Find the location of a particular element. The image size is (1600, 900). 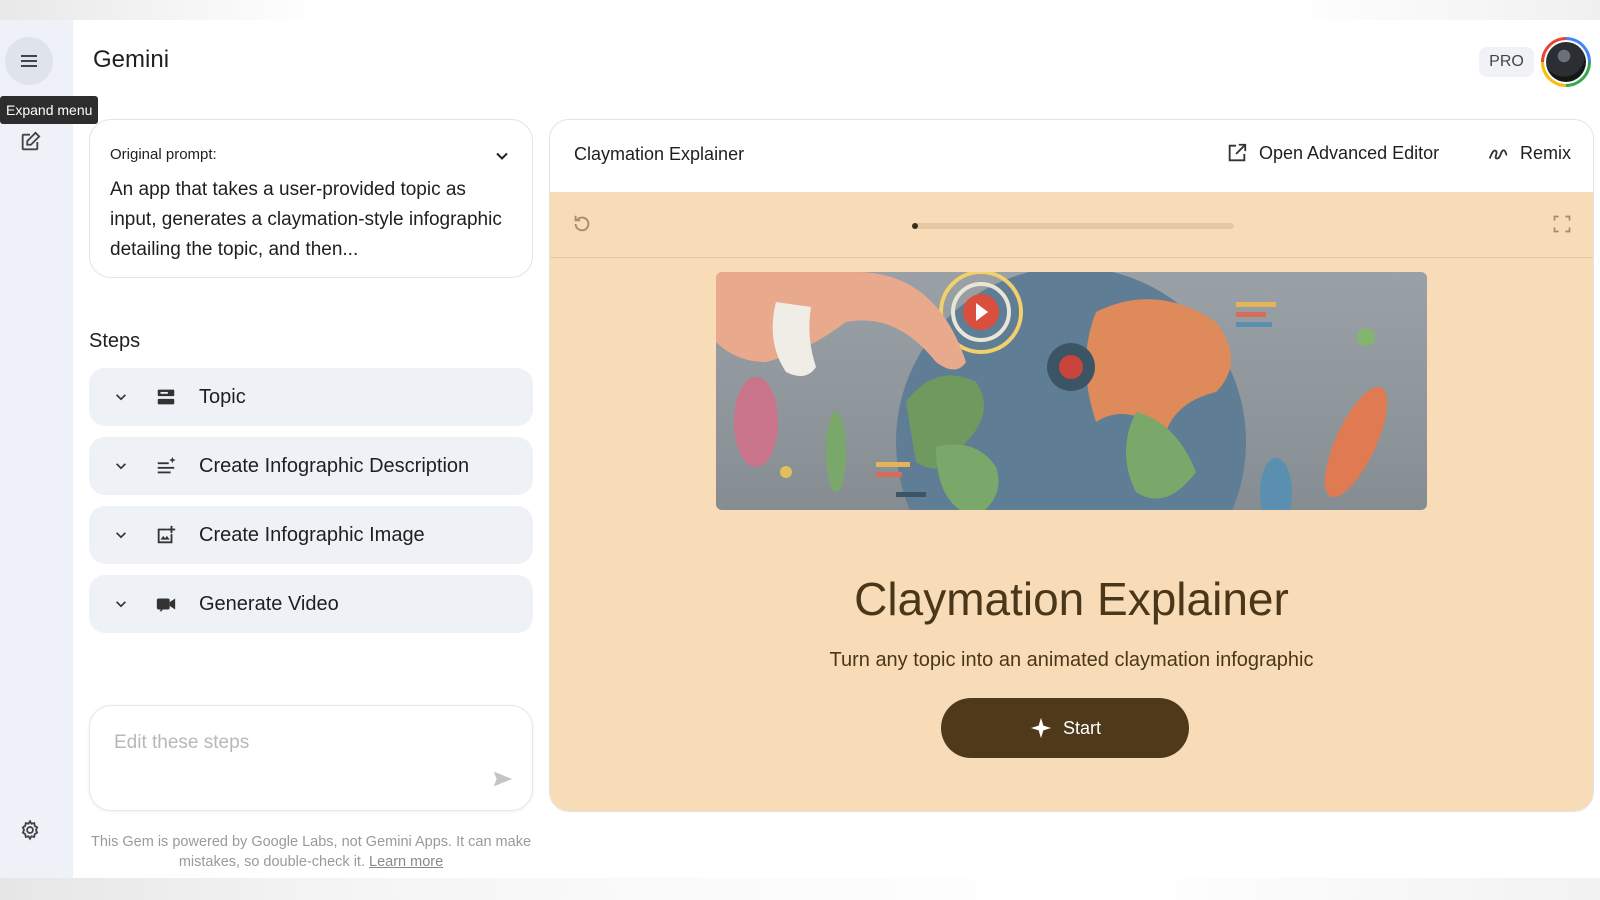

remix-icon is located at coordinates (1498, 153).